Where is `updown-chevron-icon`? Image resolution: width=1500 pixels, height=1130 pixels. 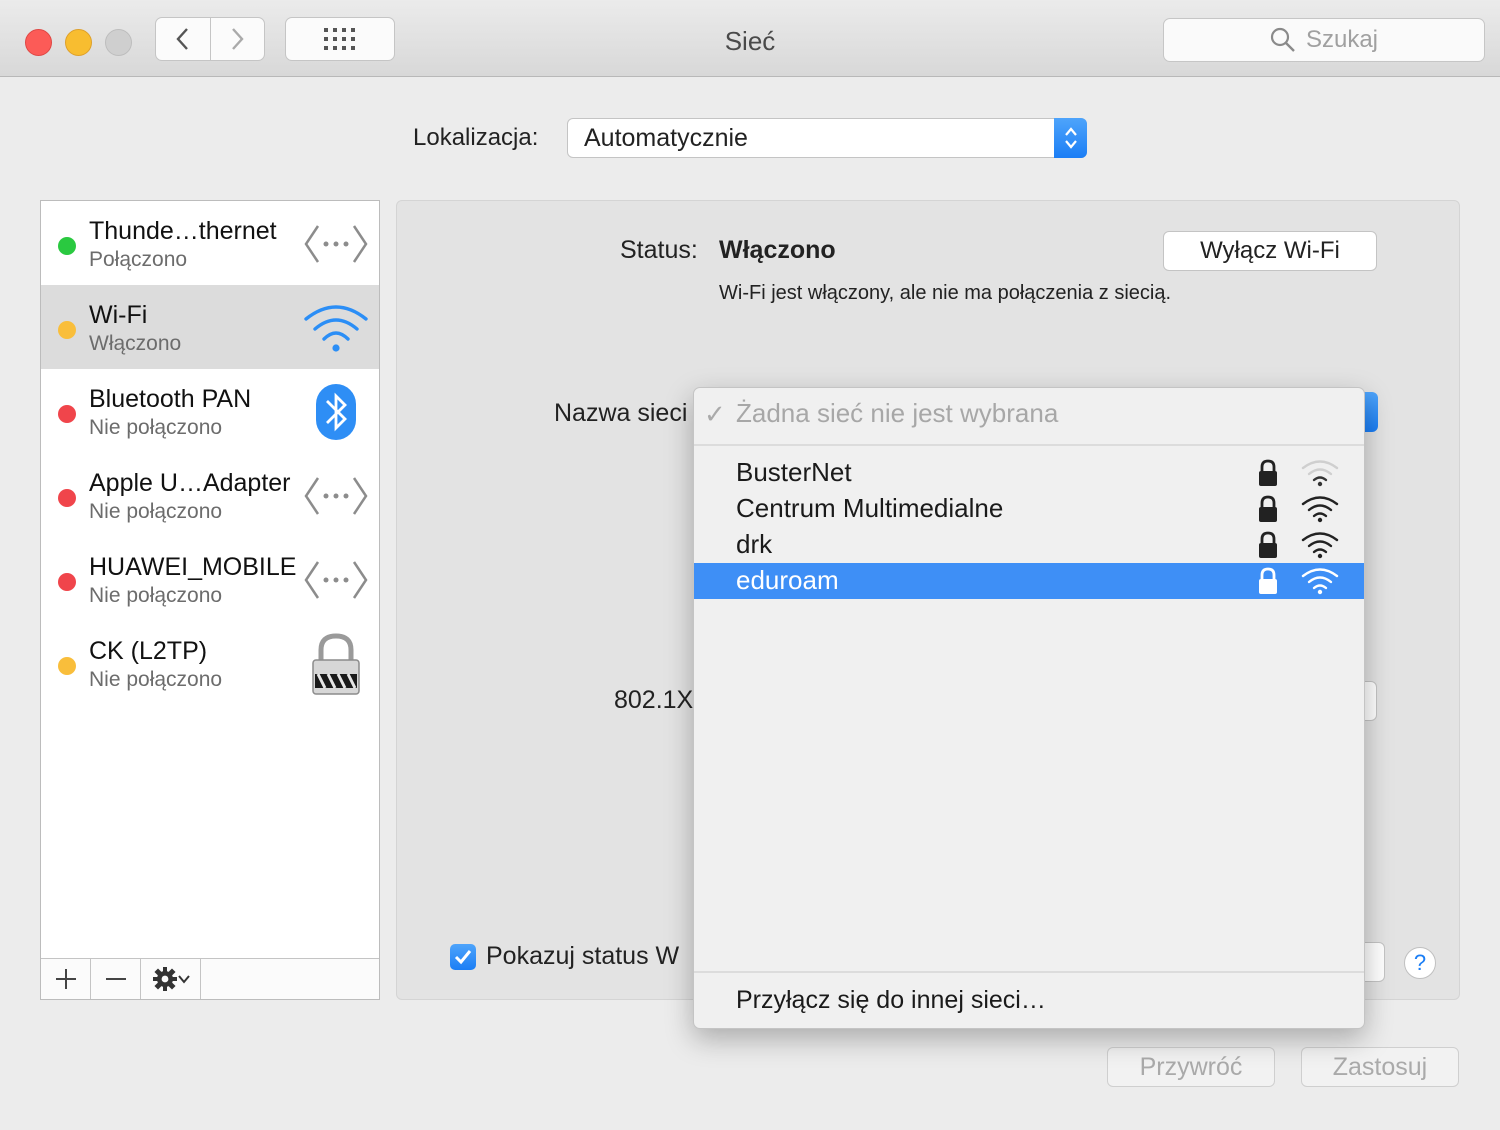
updown-chevron-icon is located at coordinates (1070, 138).